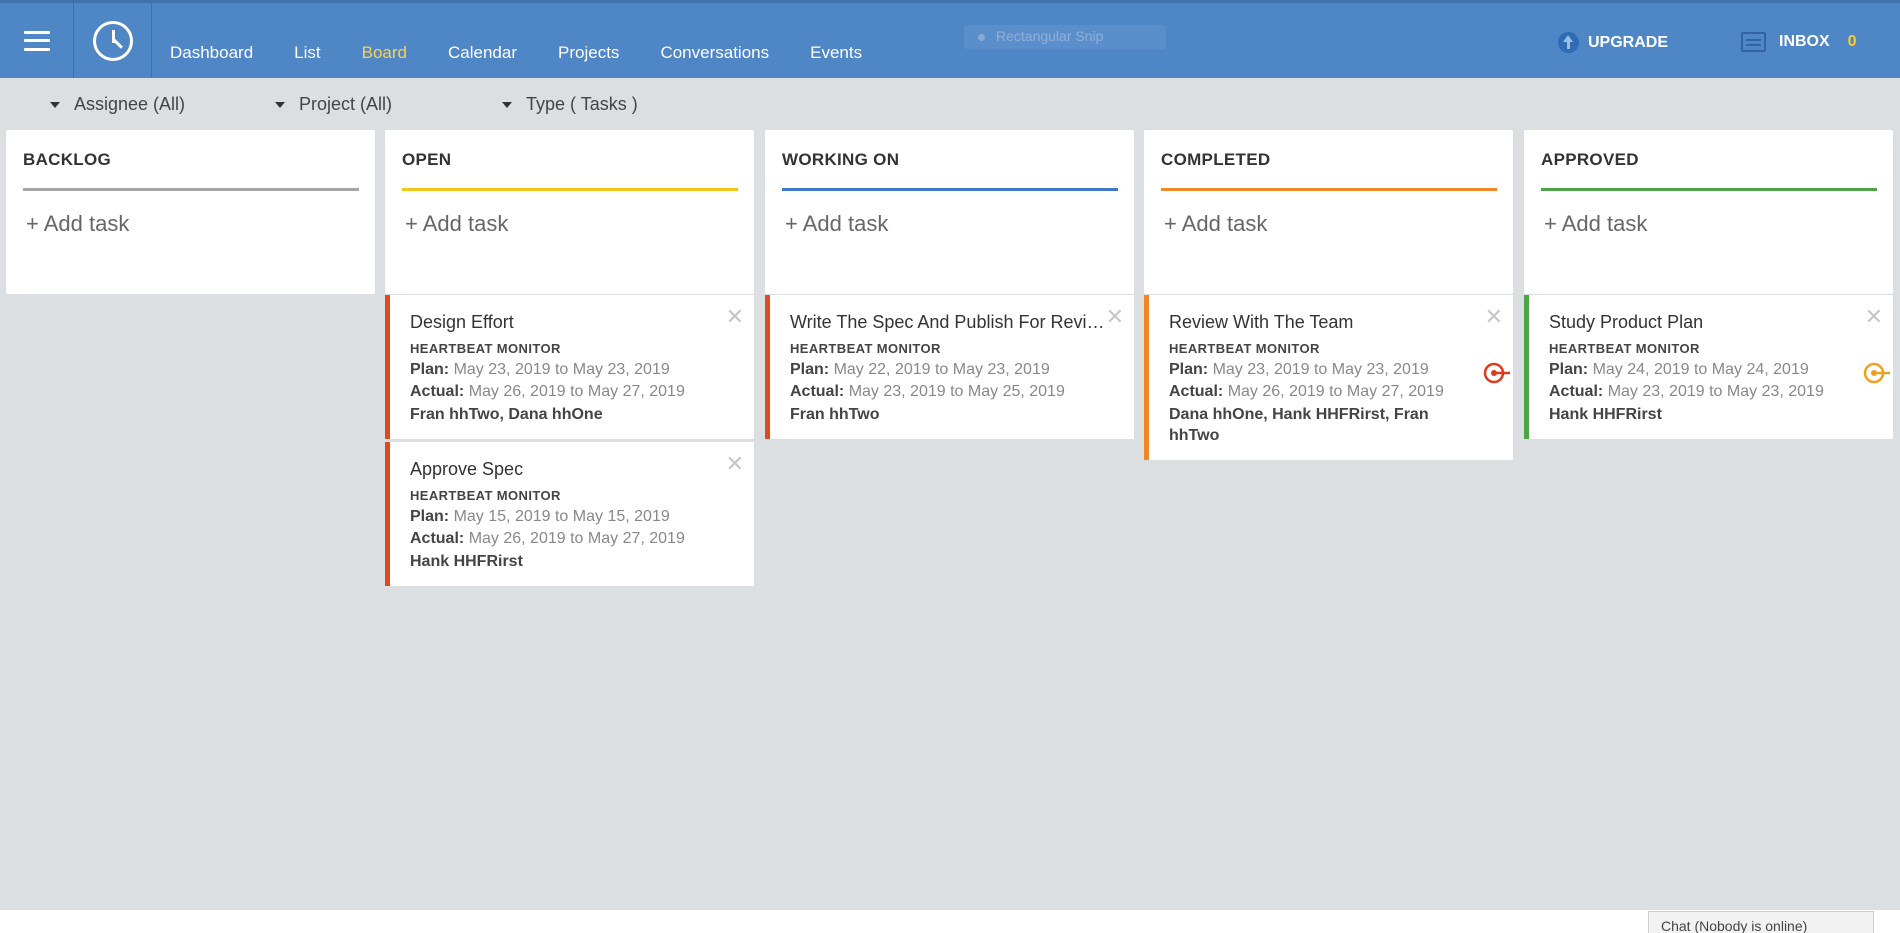 The height and width of the screenshot is (933, 1900). What do you see at coordinates (1590, 159) in the screenshot?
I see `column-title: APPROVED` at bounding box center [1590, 159].